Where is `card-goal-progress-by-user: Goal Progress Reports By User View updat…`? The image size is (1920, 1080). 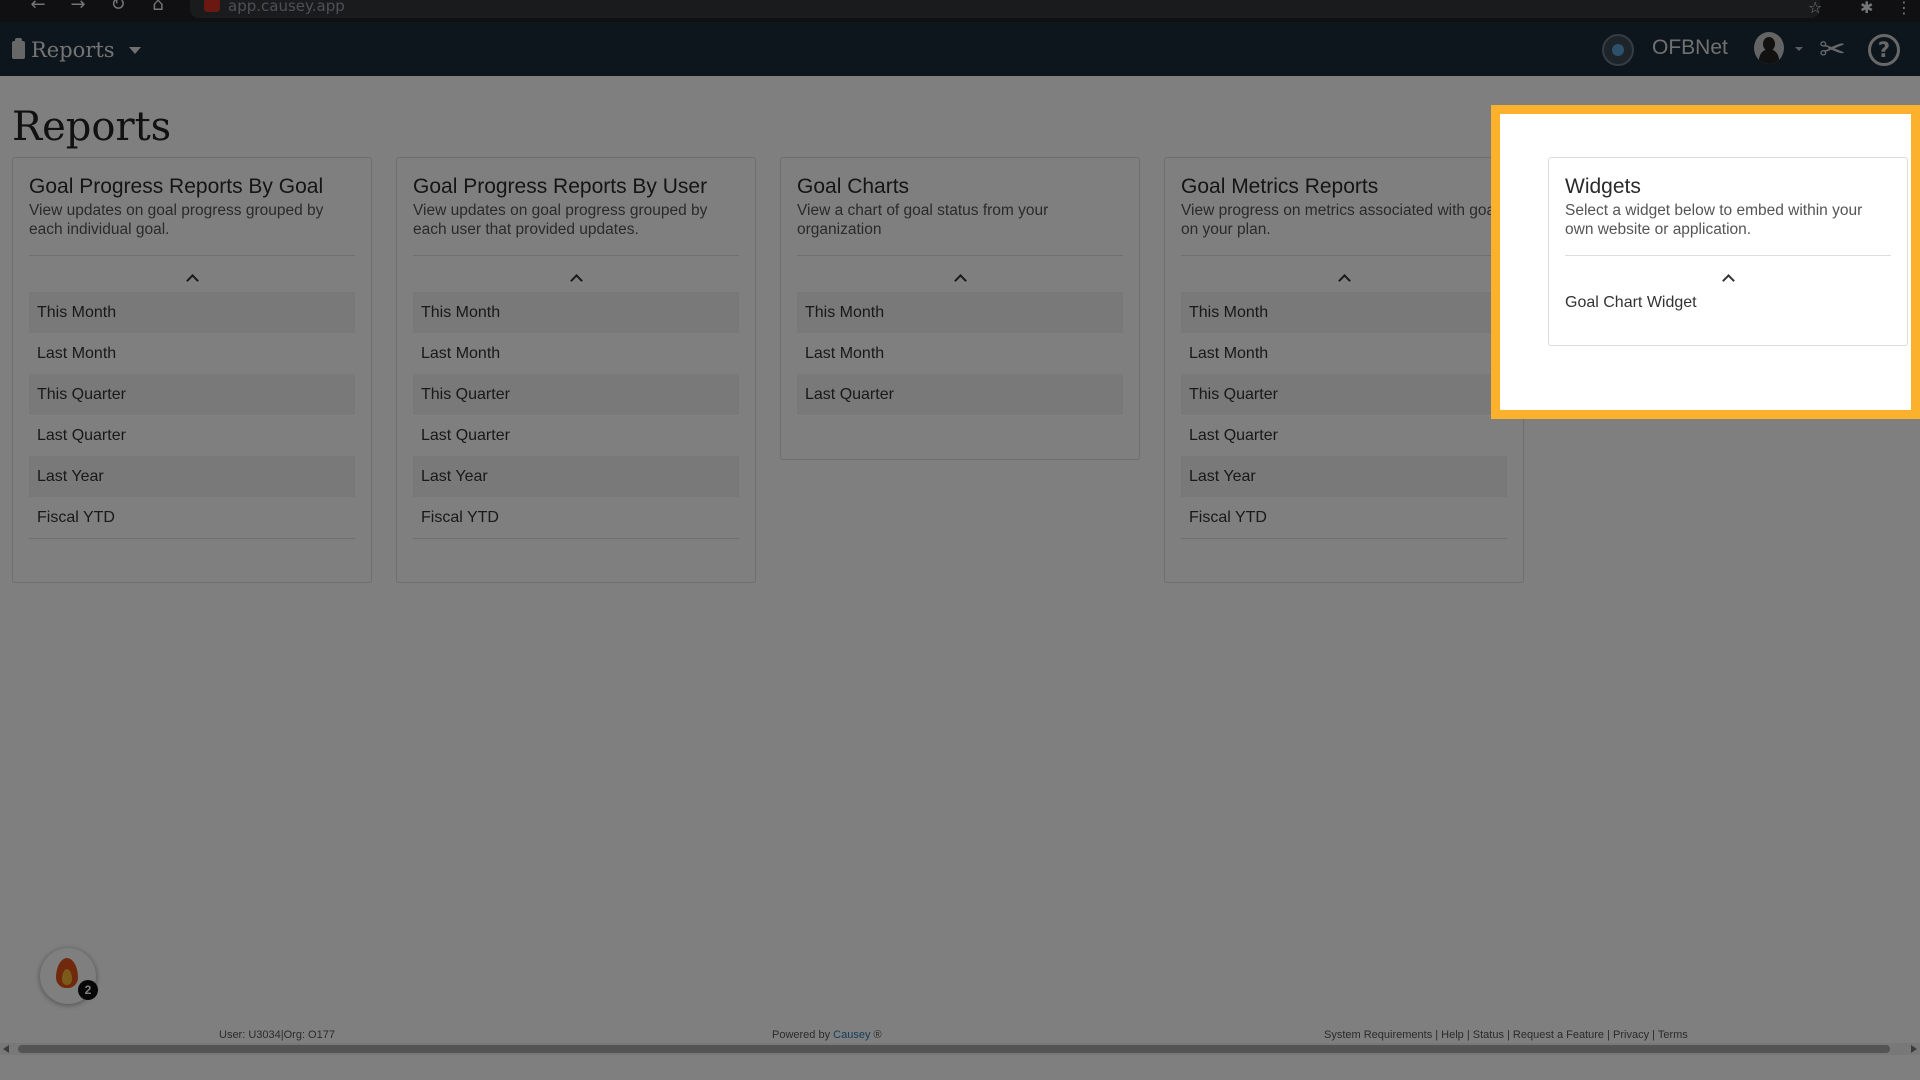 card-goal-progress-by-user: Goal Progress Reports By User View updat… is located at coordinates (576, 370).